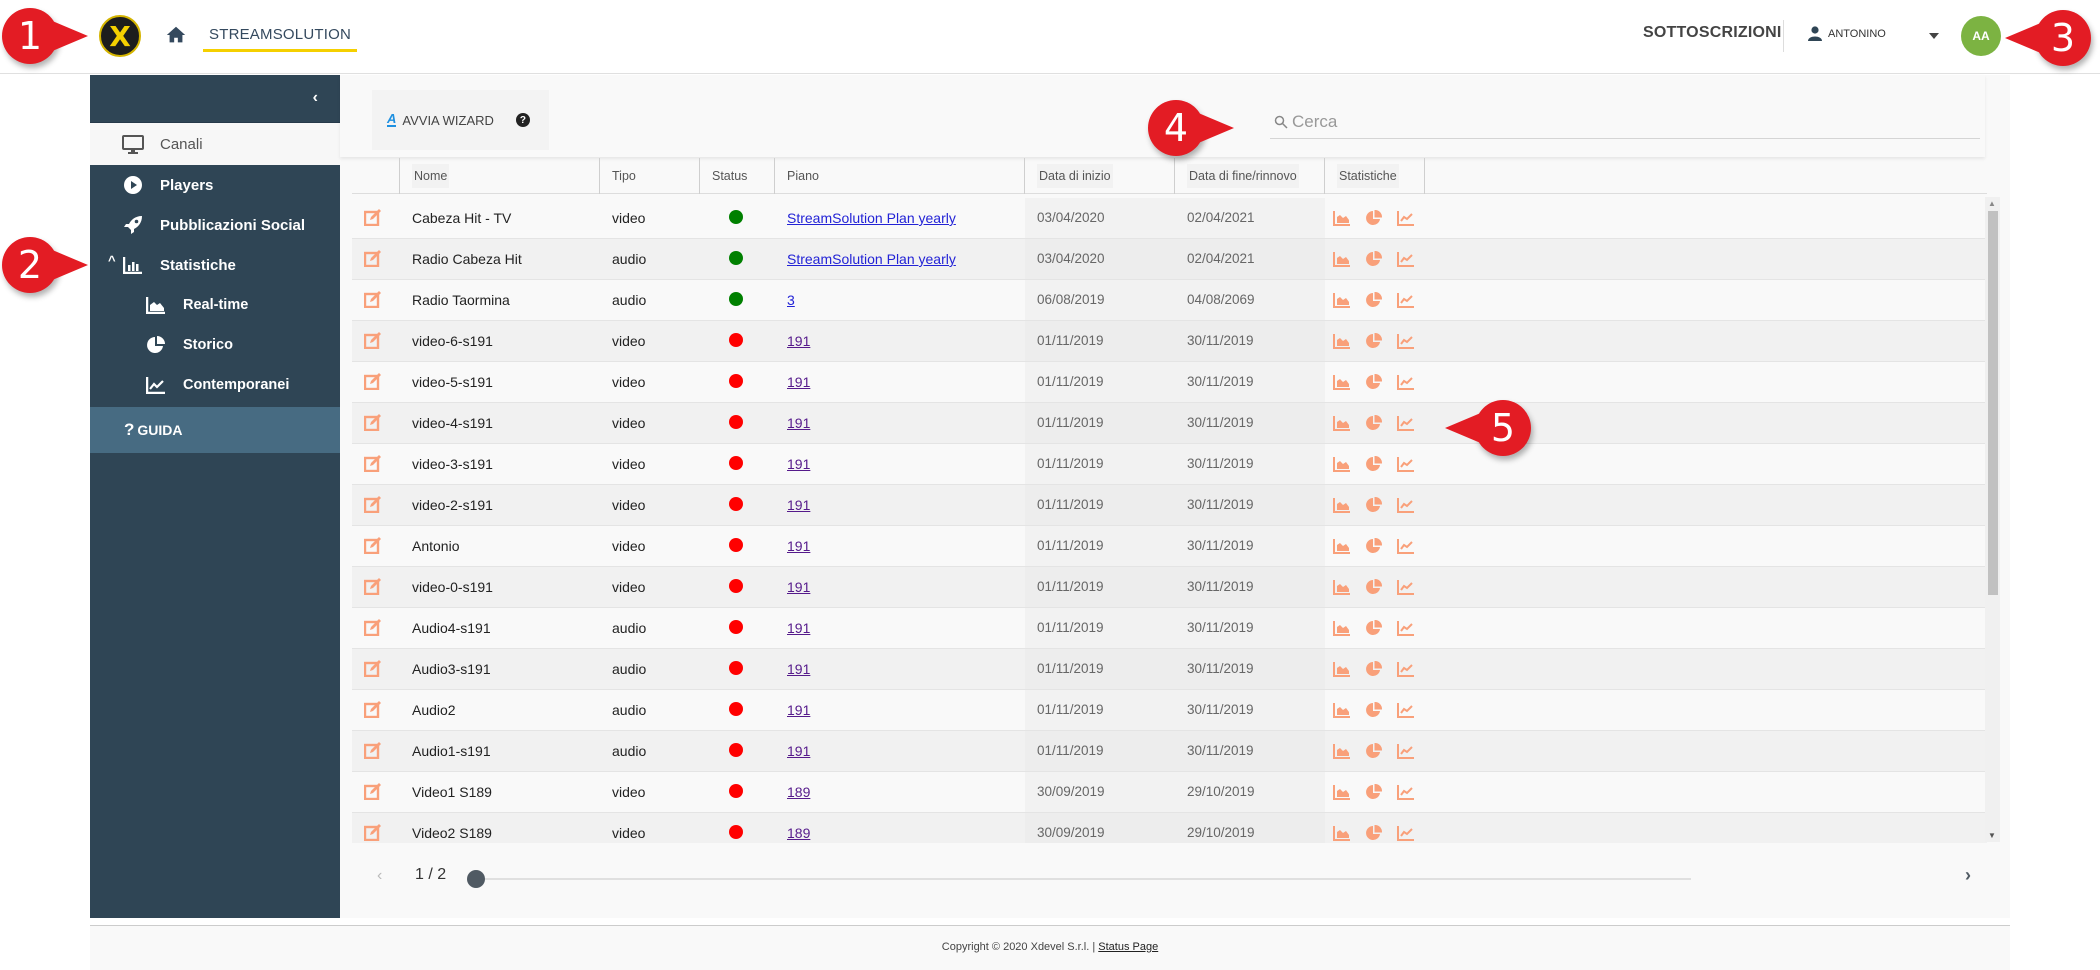  Describe the element at coordinates (476, 879) in the screenshot. I see `page-slider-handle` at that location.